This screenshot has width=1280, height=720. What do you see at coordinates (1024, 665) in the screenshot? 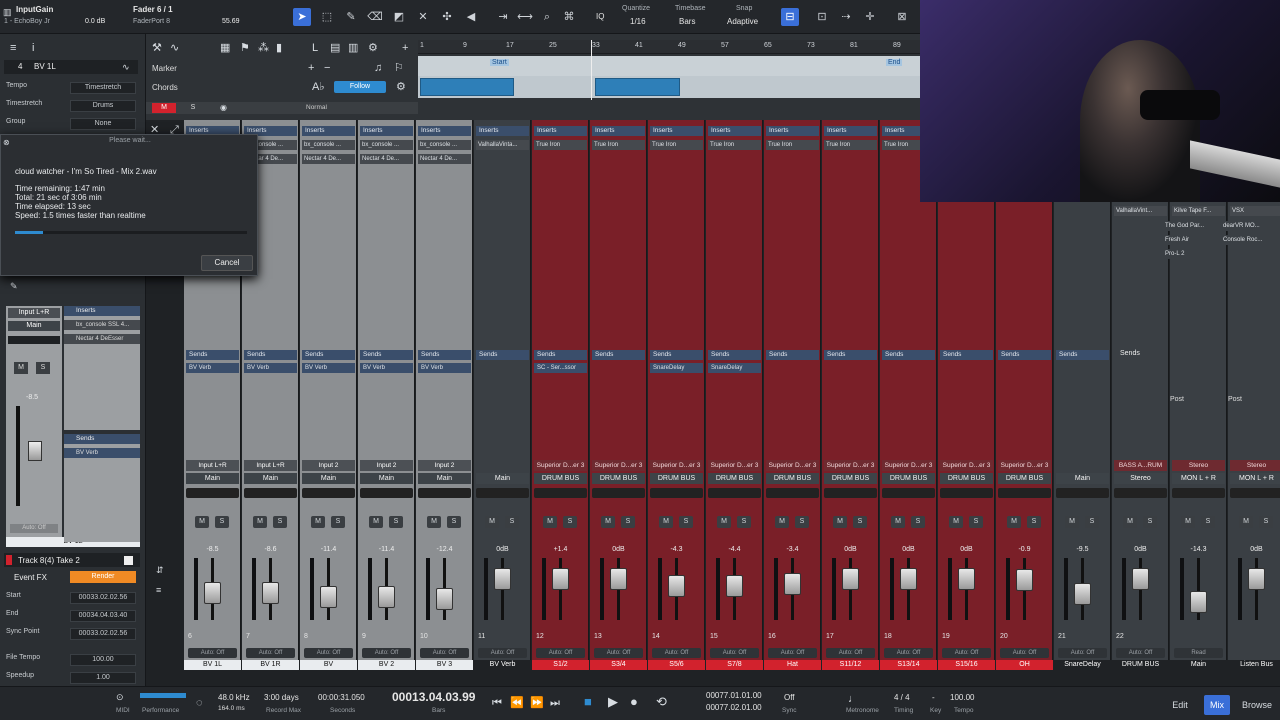
I see `channel-name: OH` at bounding box center [1024, 665].